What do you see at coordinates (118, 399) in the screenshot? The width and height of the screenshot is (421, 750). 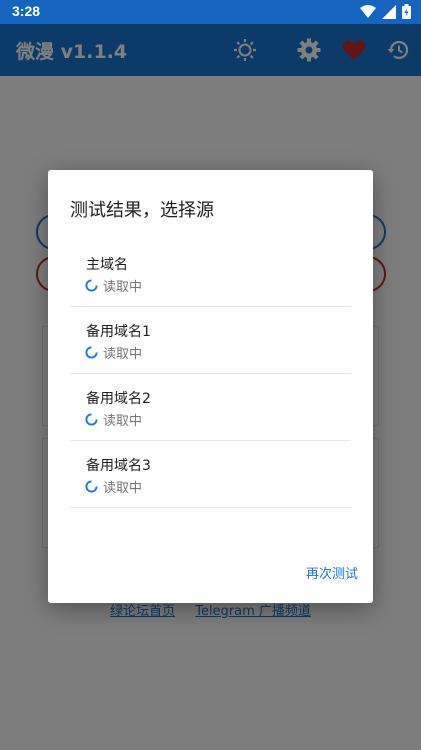 I see `source-name: 备用域名2` at bounding box center [118, 399].